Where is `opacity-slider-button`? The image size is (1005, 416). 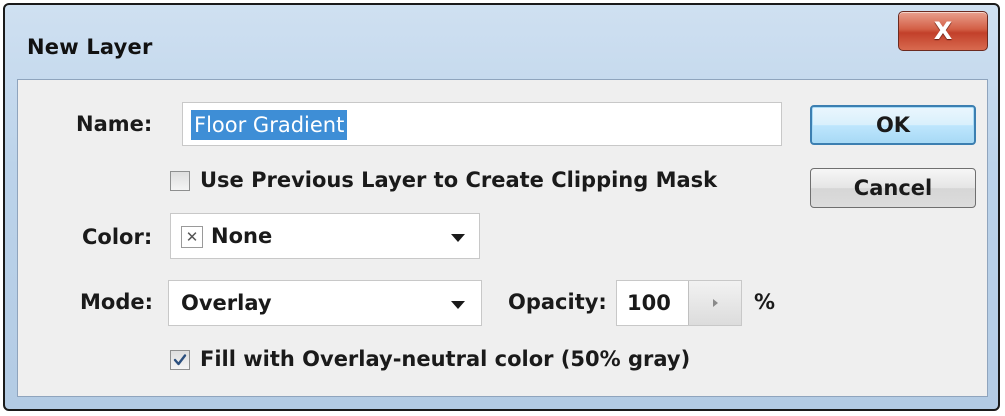
opacity-slider-button is located at coordinates (714, 303).